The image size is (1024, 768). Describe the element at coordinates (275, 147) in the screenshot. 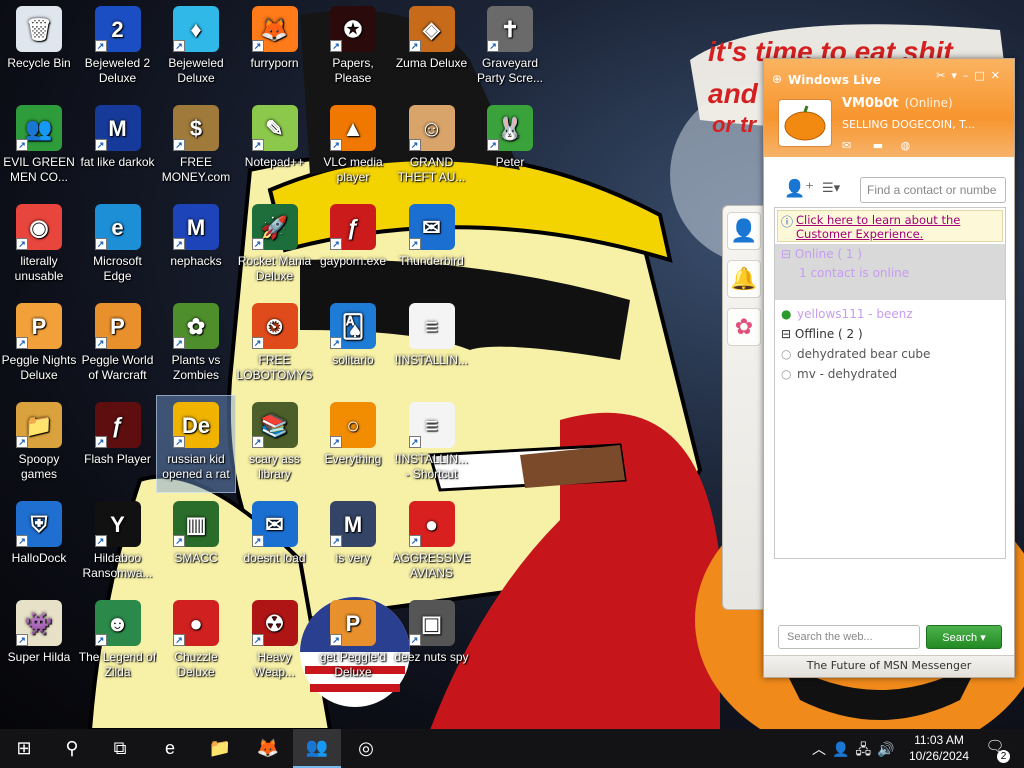

I see `desktop-icon: ✎ ↗ Notepad++` at that location.